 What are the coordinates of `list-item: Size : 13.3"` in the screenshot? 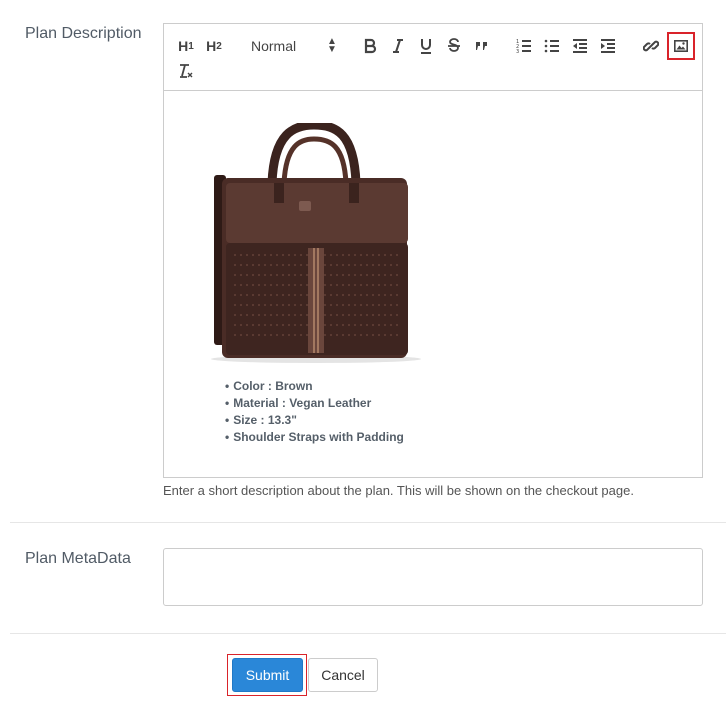 It's located at (314, 420).